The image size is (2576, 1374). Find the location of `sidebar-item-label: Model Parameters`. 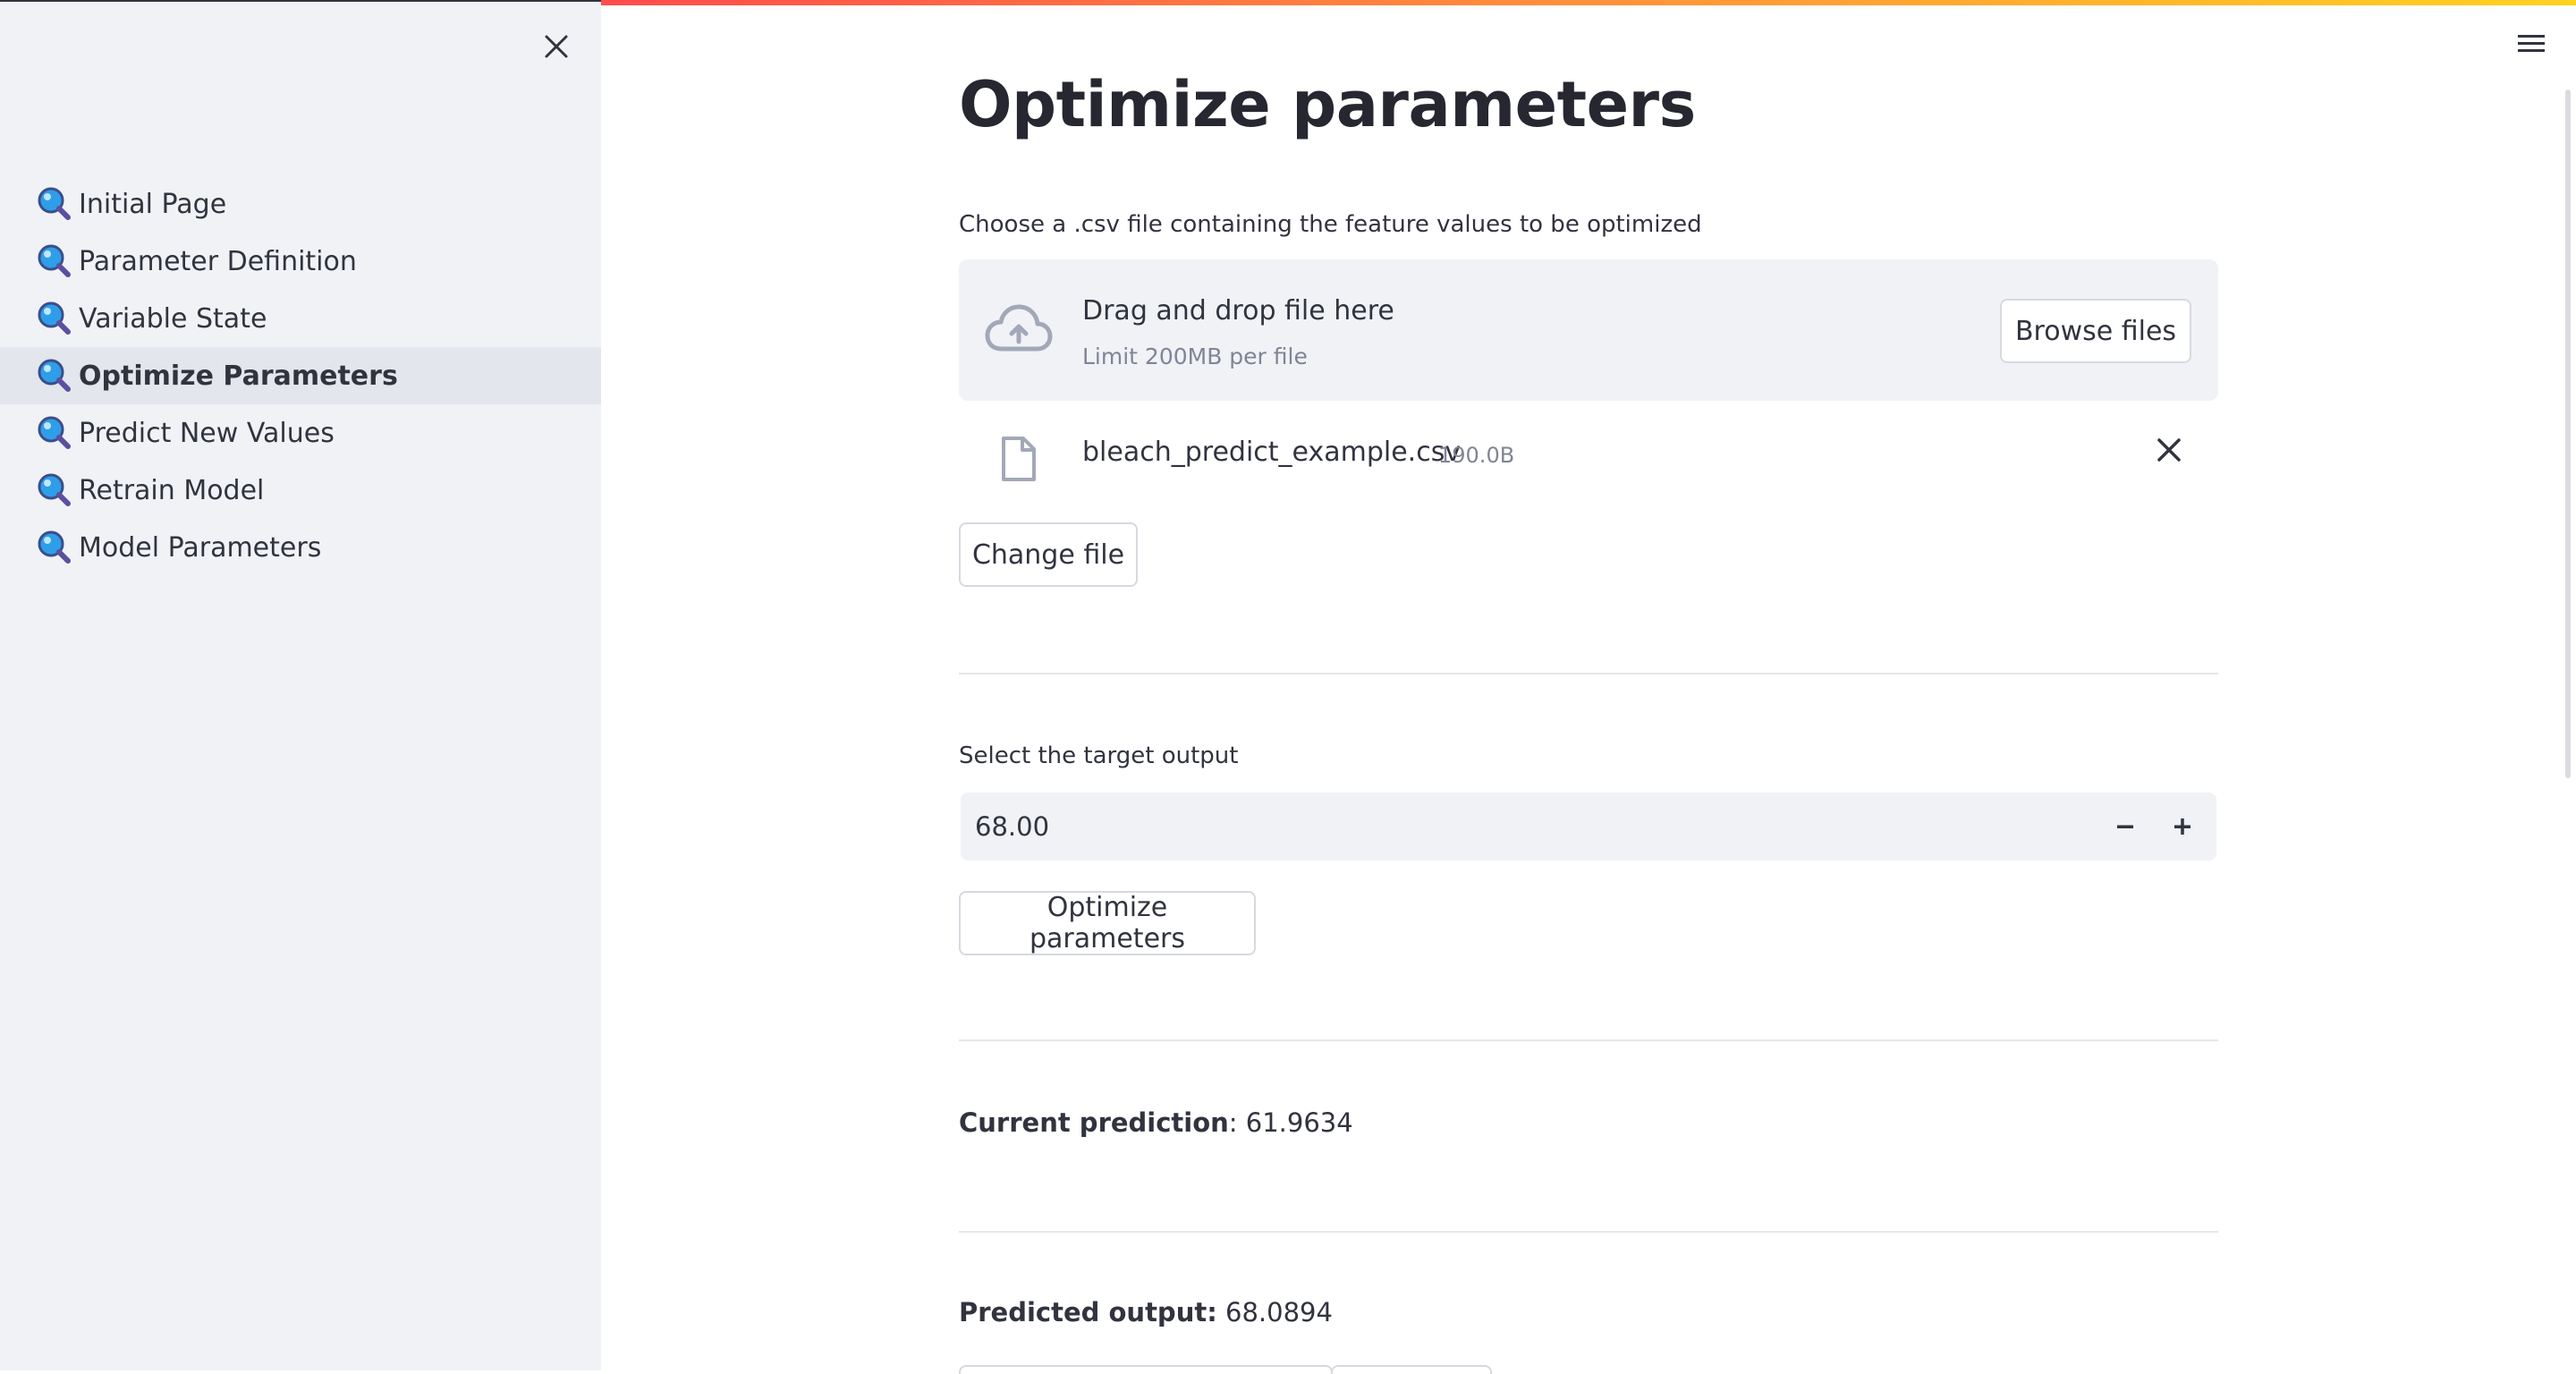

sidebar-item-label: Model Parameters is located at coordinates (200, 547).